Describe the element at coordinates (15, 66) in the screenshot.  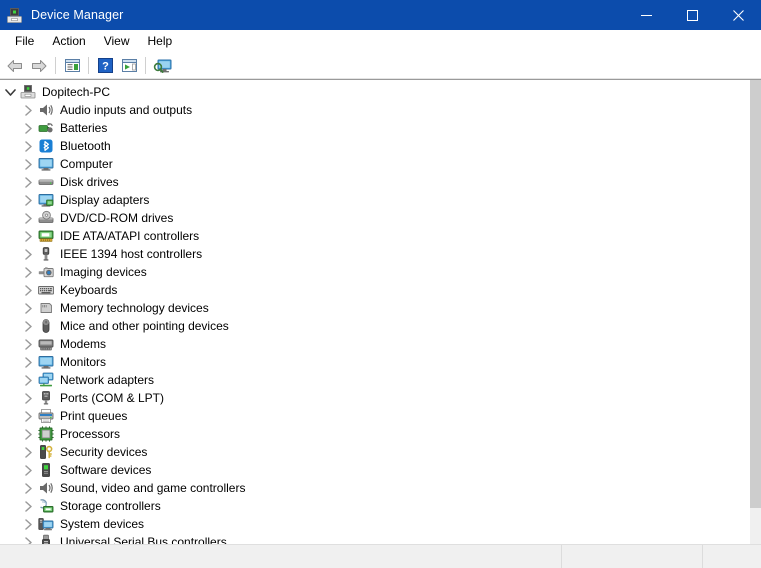
I see `toolbar-back-button` at that location.